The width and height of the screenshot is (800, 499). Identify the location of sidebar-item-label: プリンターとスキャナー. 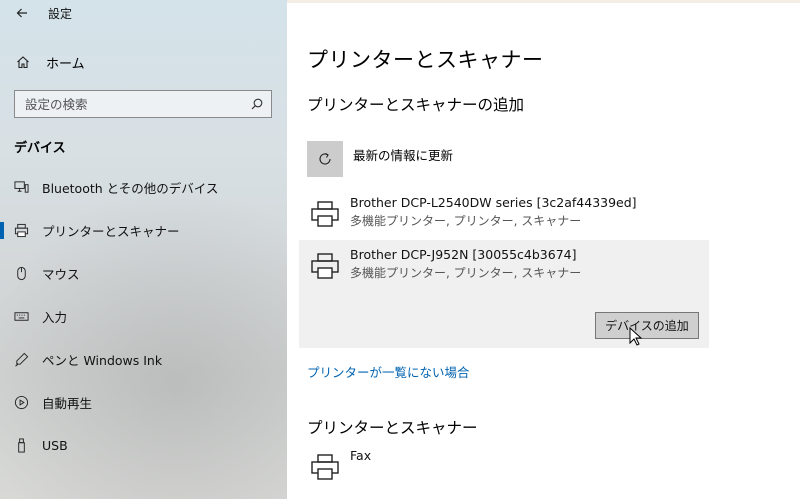
(111, 231).